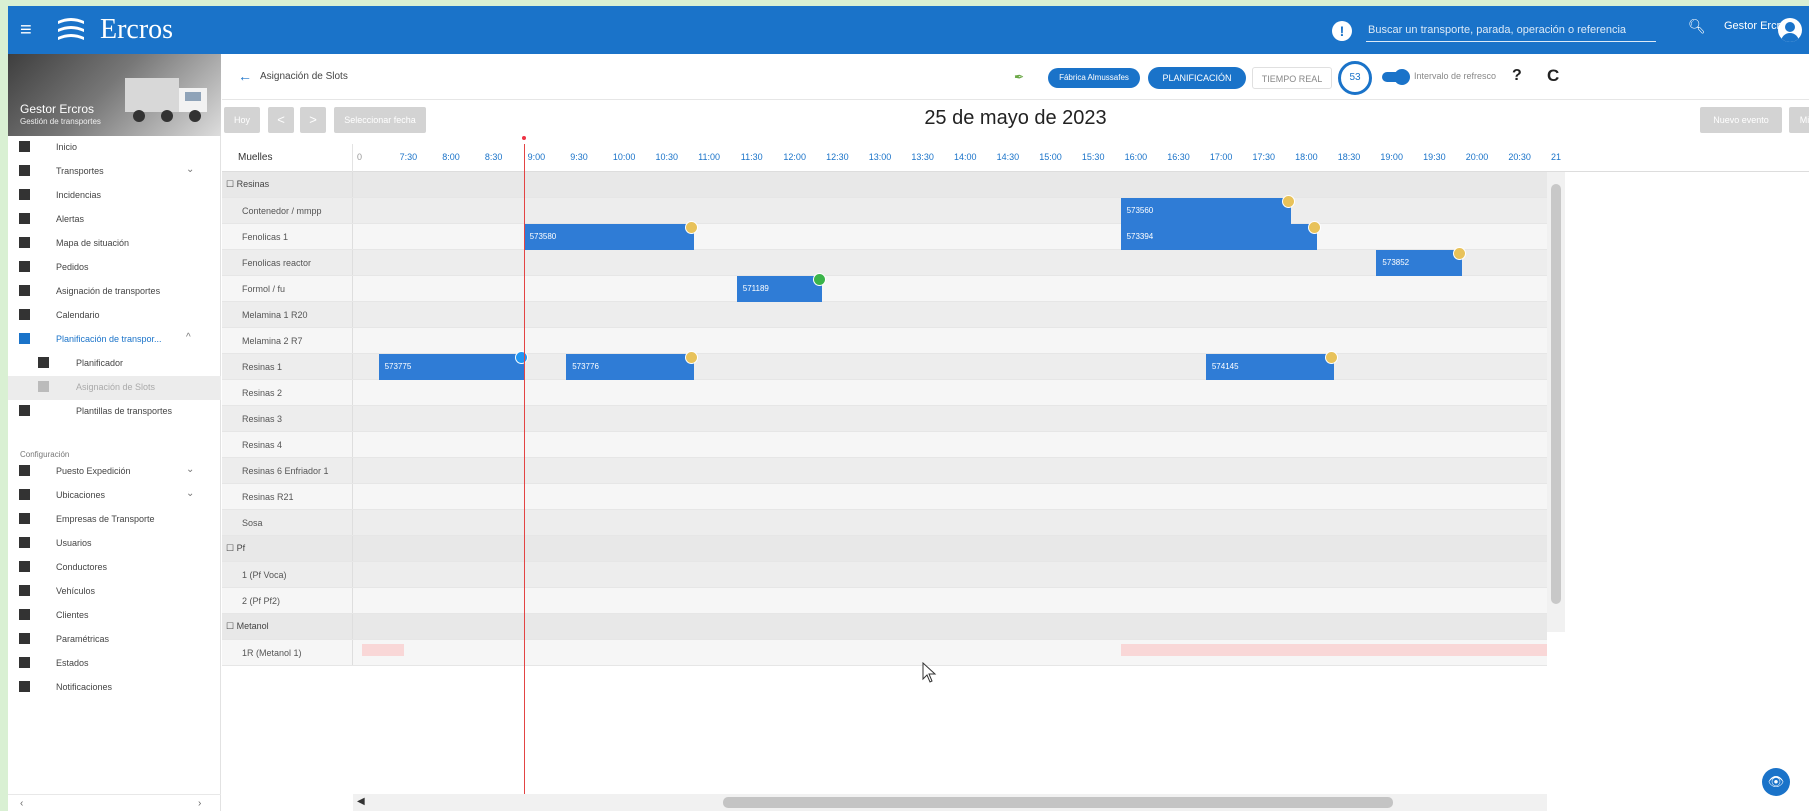 This screenshot has width=1809, height=811. Describe the element at coordinates (114, 148) in the screenshot. I see `sidebar-item-inicio: Inicio` at that location.